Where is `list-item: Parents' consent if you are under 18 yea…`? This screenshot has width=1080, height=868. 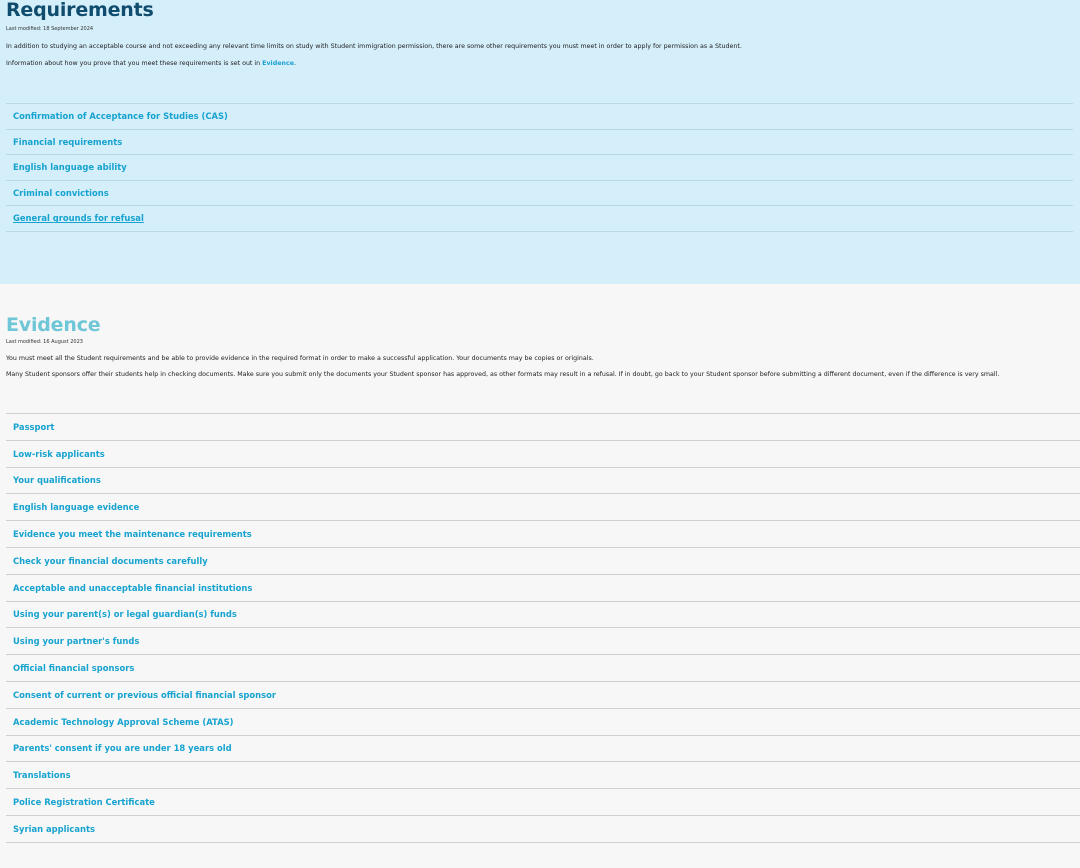
list-item: Parents' consent if you are under 18 yea… is located at coordinates (543, 749).